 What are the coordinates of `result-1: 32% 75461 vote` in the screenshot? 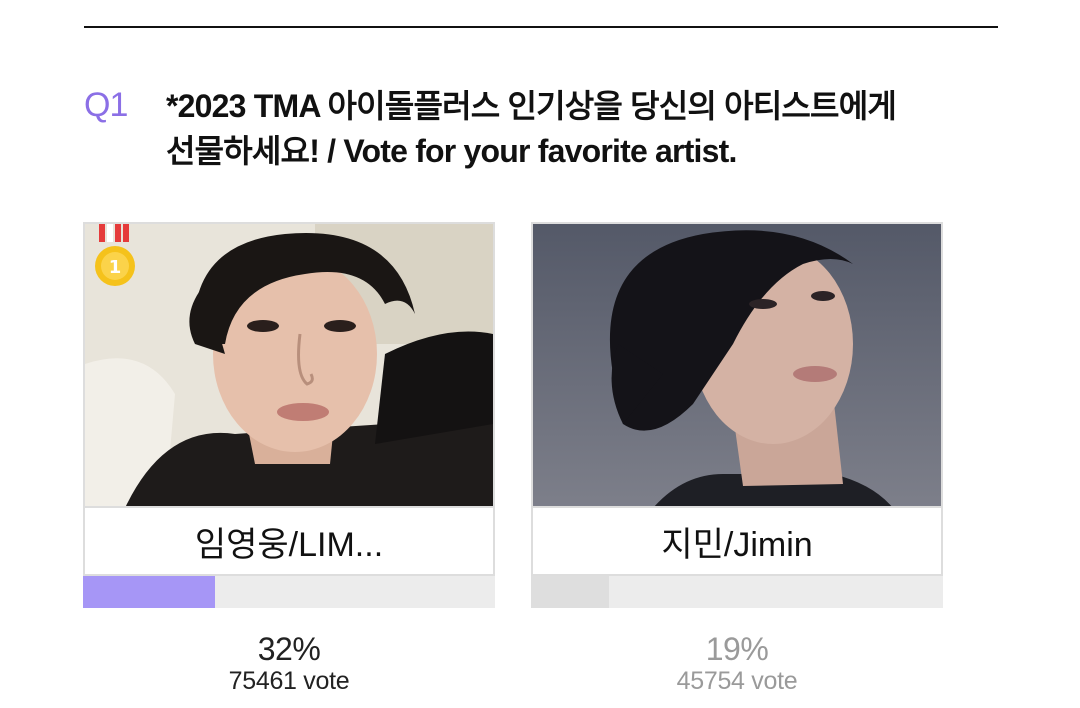 It's located at (289, 664).